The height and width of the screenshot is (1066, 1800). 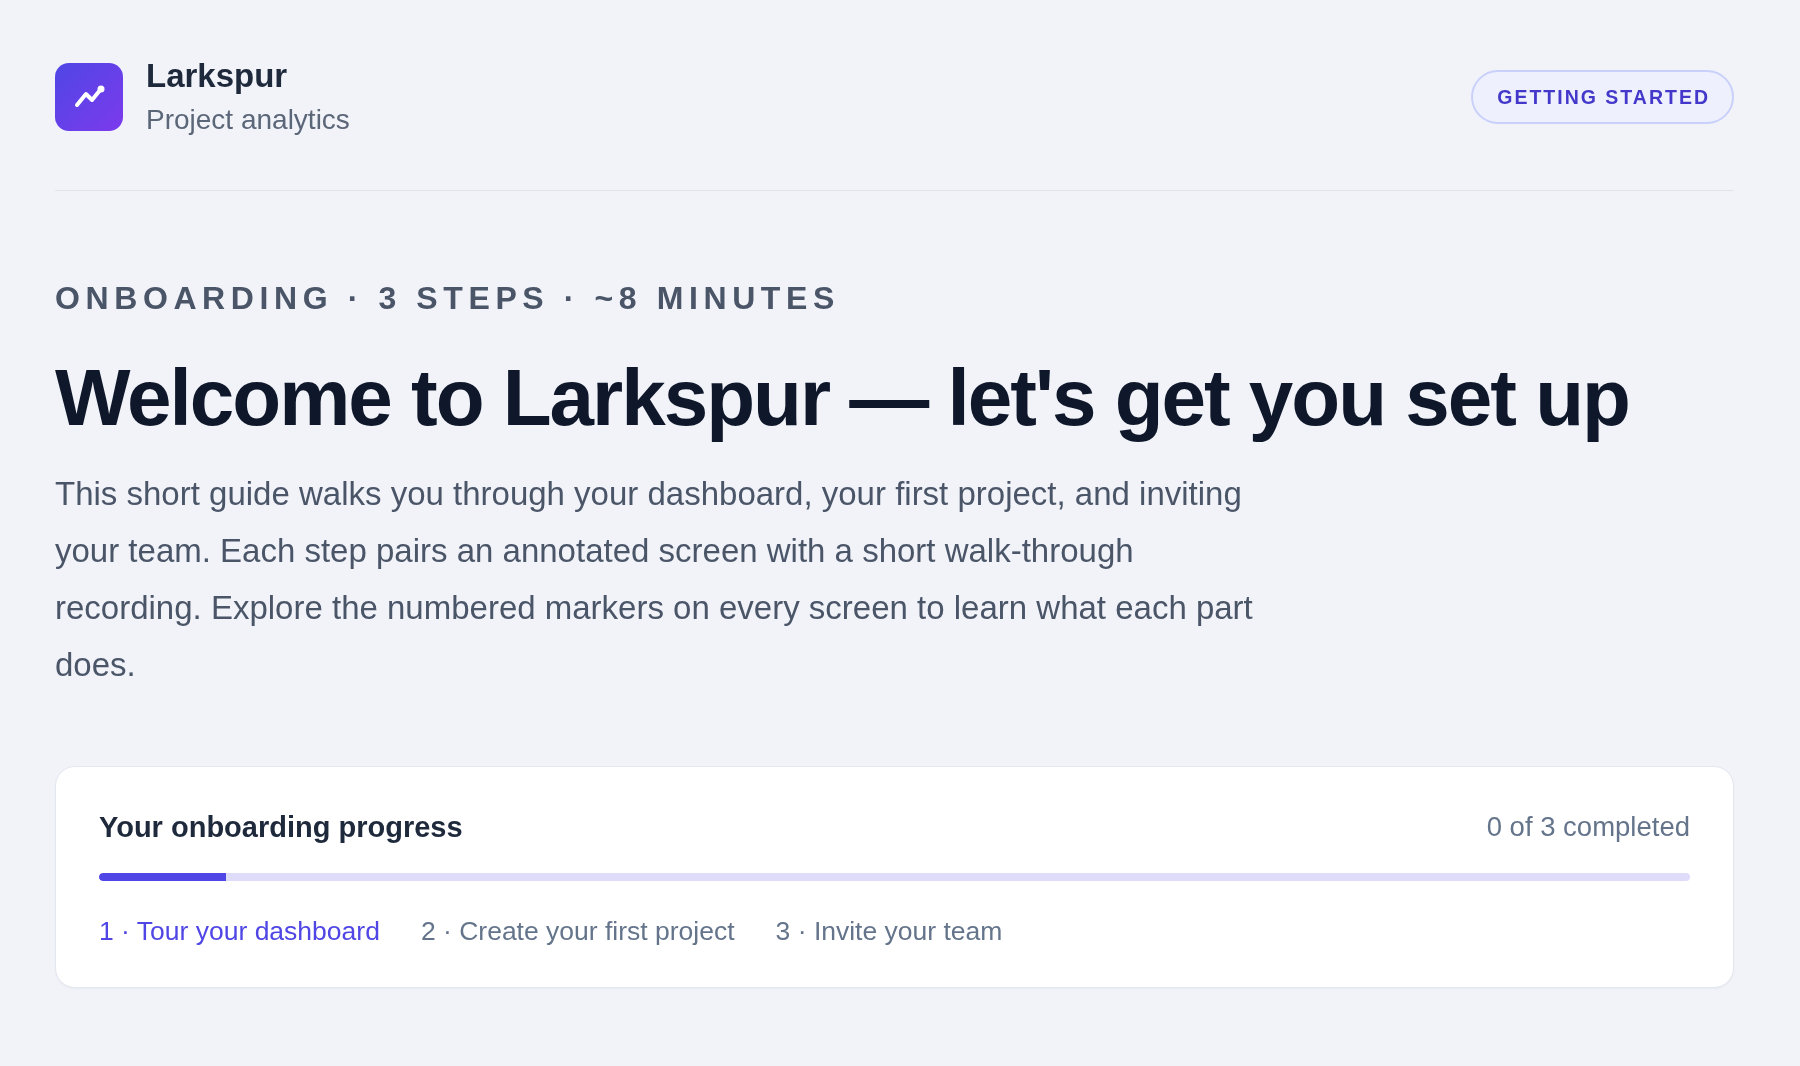 What do you see at coordinates (239, 931) in the screenshot?
I see `step-link: 1 · Tour your dashboard` at bounding box center [239, 931].